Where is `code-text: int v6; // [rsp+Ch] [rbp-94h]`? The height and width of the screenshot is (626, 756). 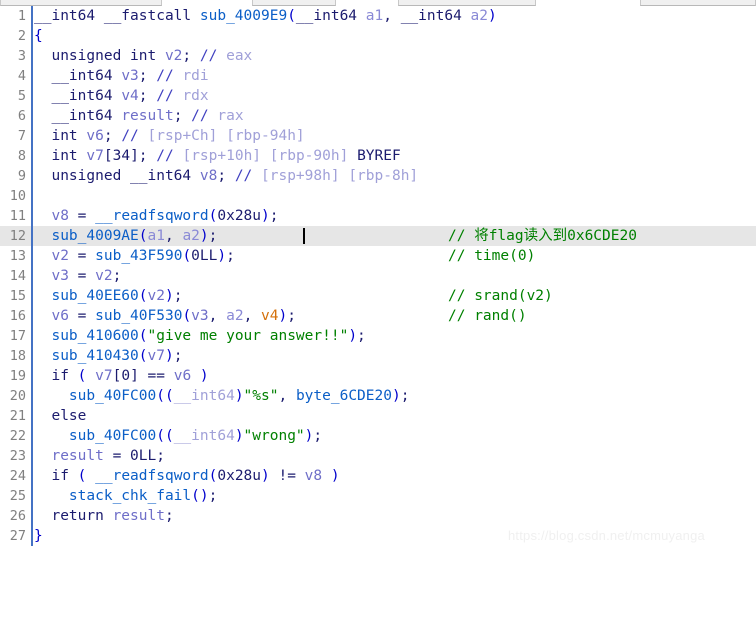
code-text: int v6; // [rsp+Ch] [rbp-94h] is located at coordinates (169, 136).